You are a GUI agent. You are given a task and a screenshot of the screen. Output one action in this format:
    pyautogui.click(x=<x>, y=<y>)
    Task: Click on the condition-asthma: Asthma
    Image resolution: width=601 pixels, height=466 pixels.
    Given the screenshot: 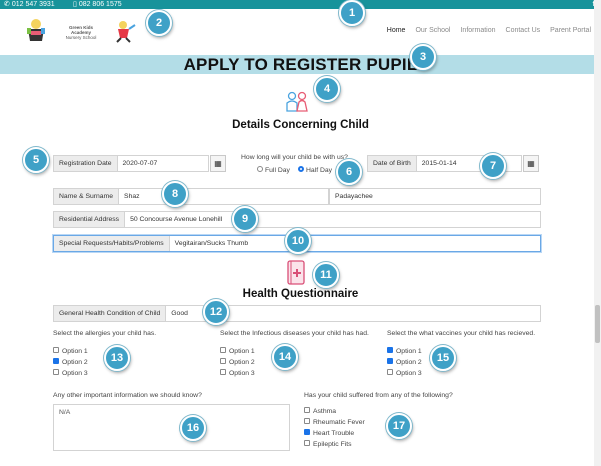 What is the action you would take?
    pyautogui.click(x=320, y=411)
    